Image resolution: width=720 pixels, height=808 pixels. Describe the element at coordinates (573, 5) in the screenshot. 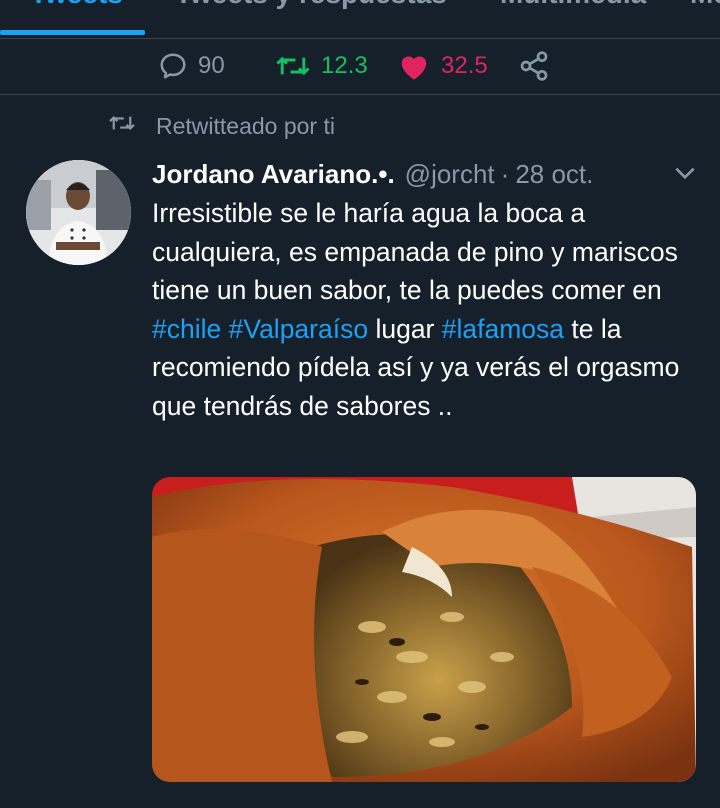

I see `tab-media: Multimedia` at that location.